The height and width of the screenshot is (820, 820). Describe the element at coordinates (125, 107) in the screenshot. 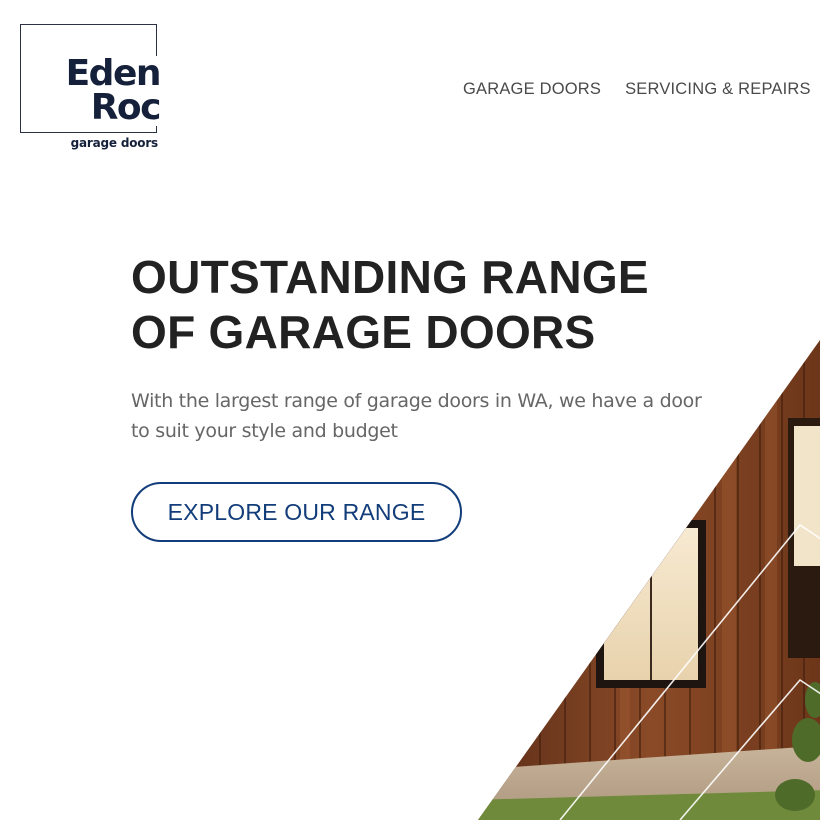

I see `logo-word-roc: Roc` at that location.